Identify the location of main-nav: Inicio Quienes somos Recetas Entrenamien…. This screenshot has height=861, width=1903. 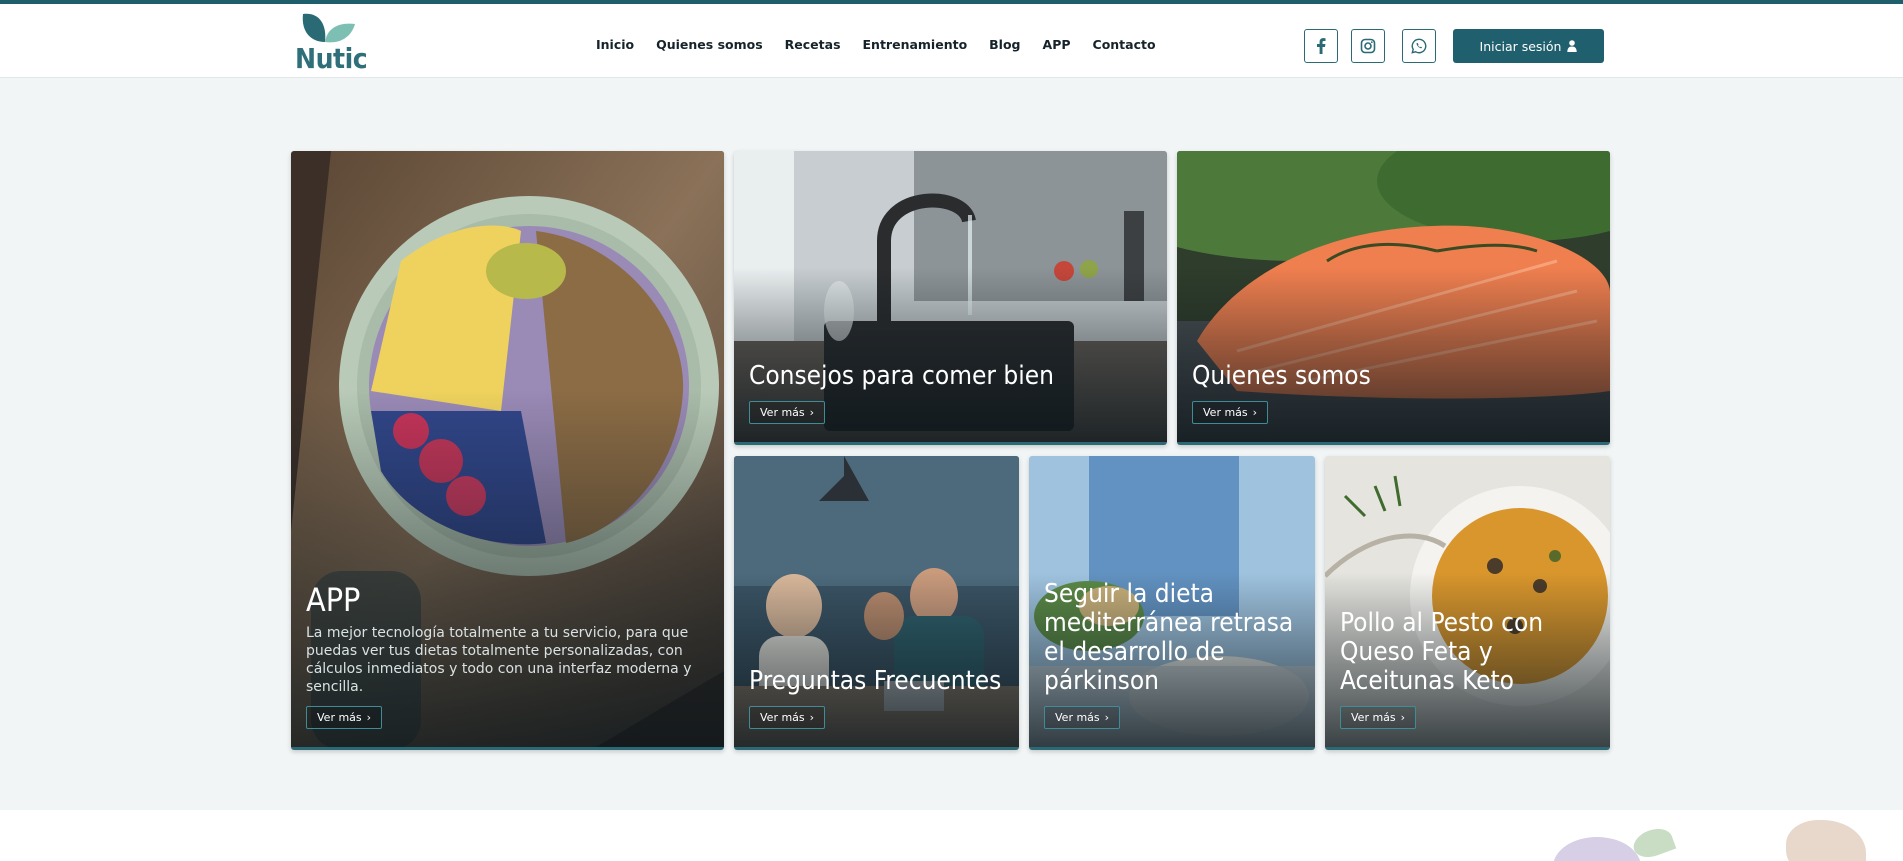
(876, 45).